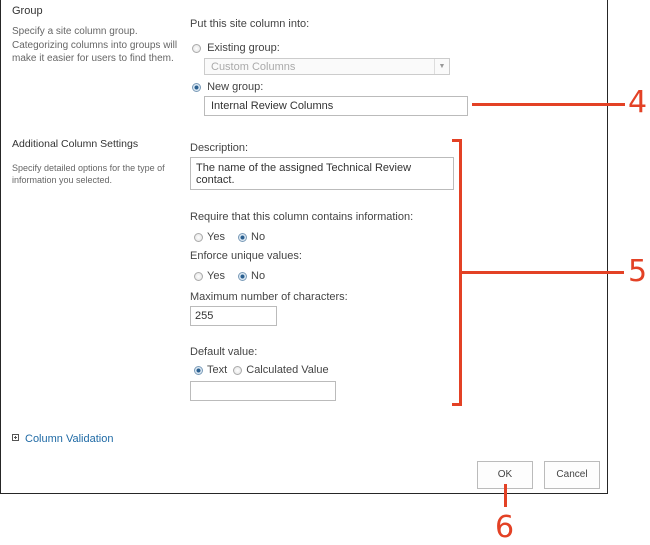 The height and width of the screenshot is (545, 650). I want to click on require-options: Yes No, so click(234, 237).